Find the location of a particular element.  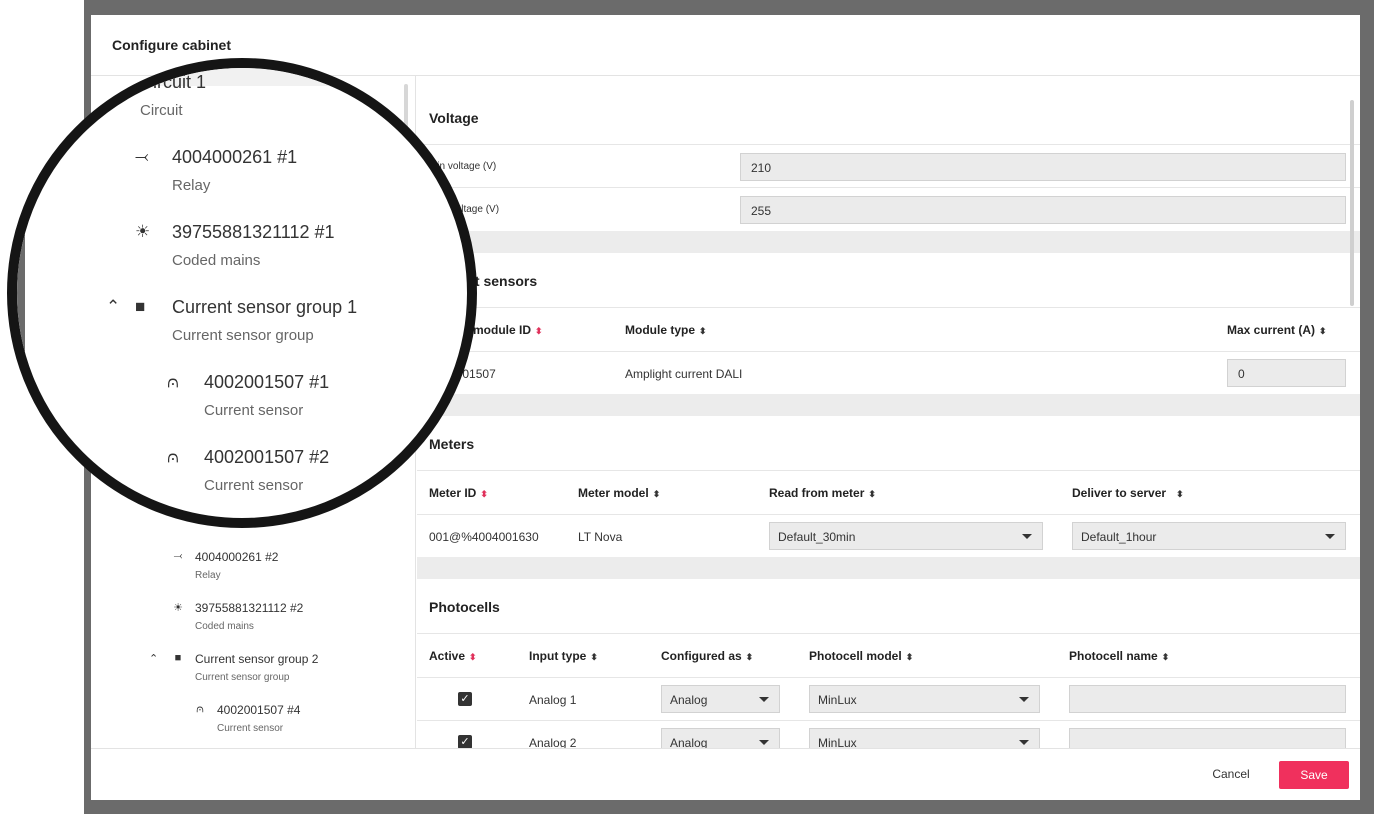

max-voltage-input: 255 is located at coordinates (1043, 210).